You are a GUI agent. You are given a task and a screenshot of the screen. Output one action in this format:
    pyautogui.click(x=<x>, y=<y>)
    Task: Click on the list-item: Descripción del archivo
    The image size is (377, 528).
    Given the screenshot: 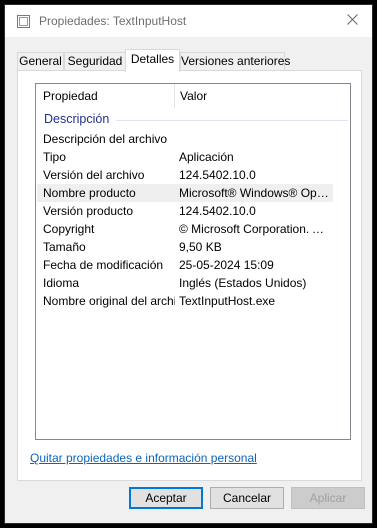 What is the action you would take?
    pyautogui.click(x=185, y=139)
    